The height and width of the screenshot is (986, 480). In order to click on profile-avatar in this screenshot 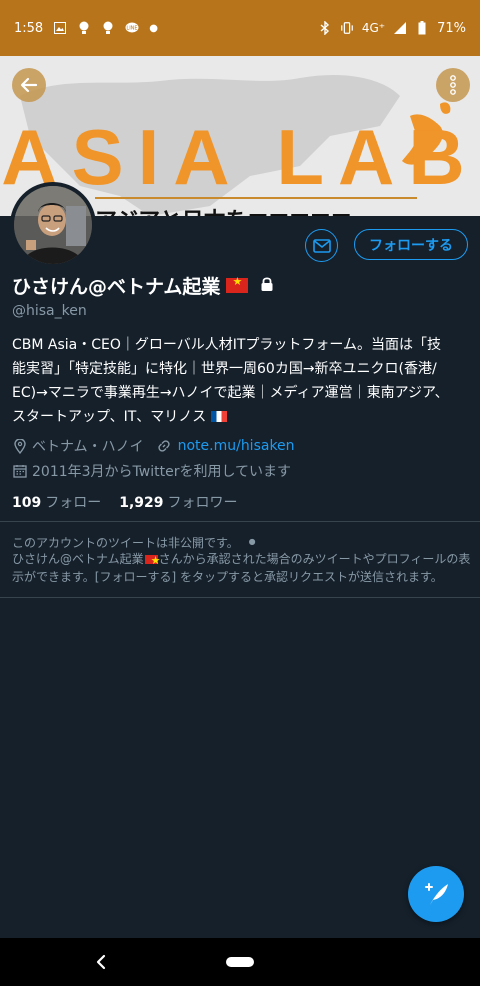, I will do `click(53, 225)`.